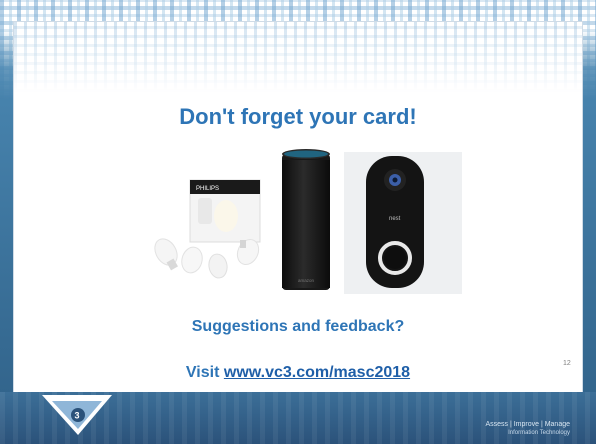 The image size is (596, 444). I want to click on nest-doorbell: nest, so click(403, 223).